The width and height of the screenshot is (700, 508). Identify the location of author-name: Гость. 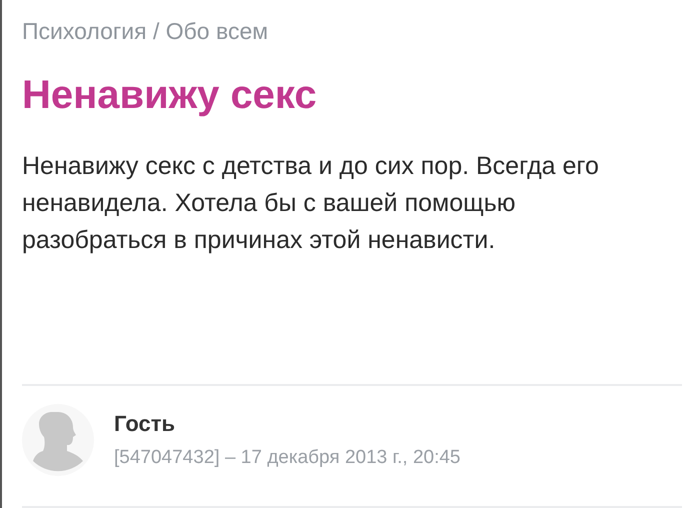
(145, 424).